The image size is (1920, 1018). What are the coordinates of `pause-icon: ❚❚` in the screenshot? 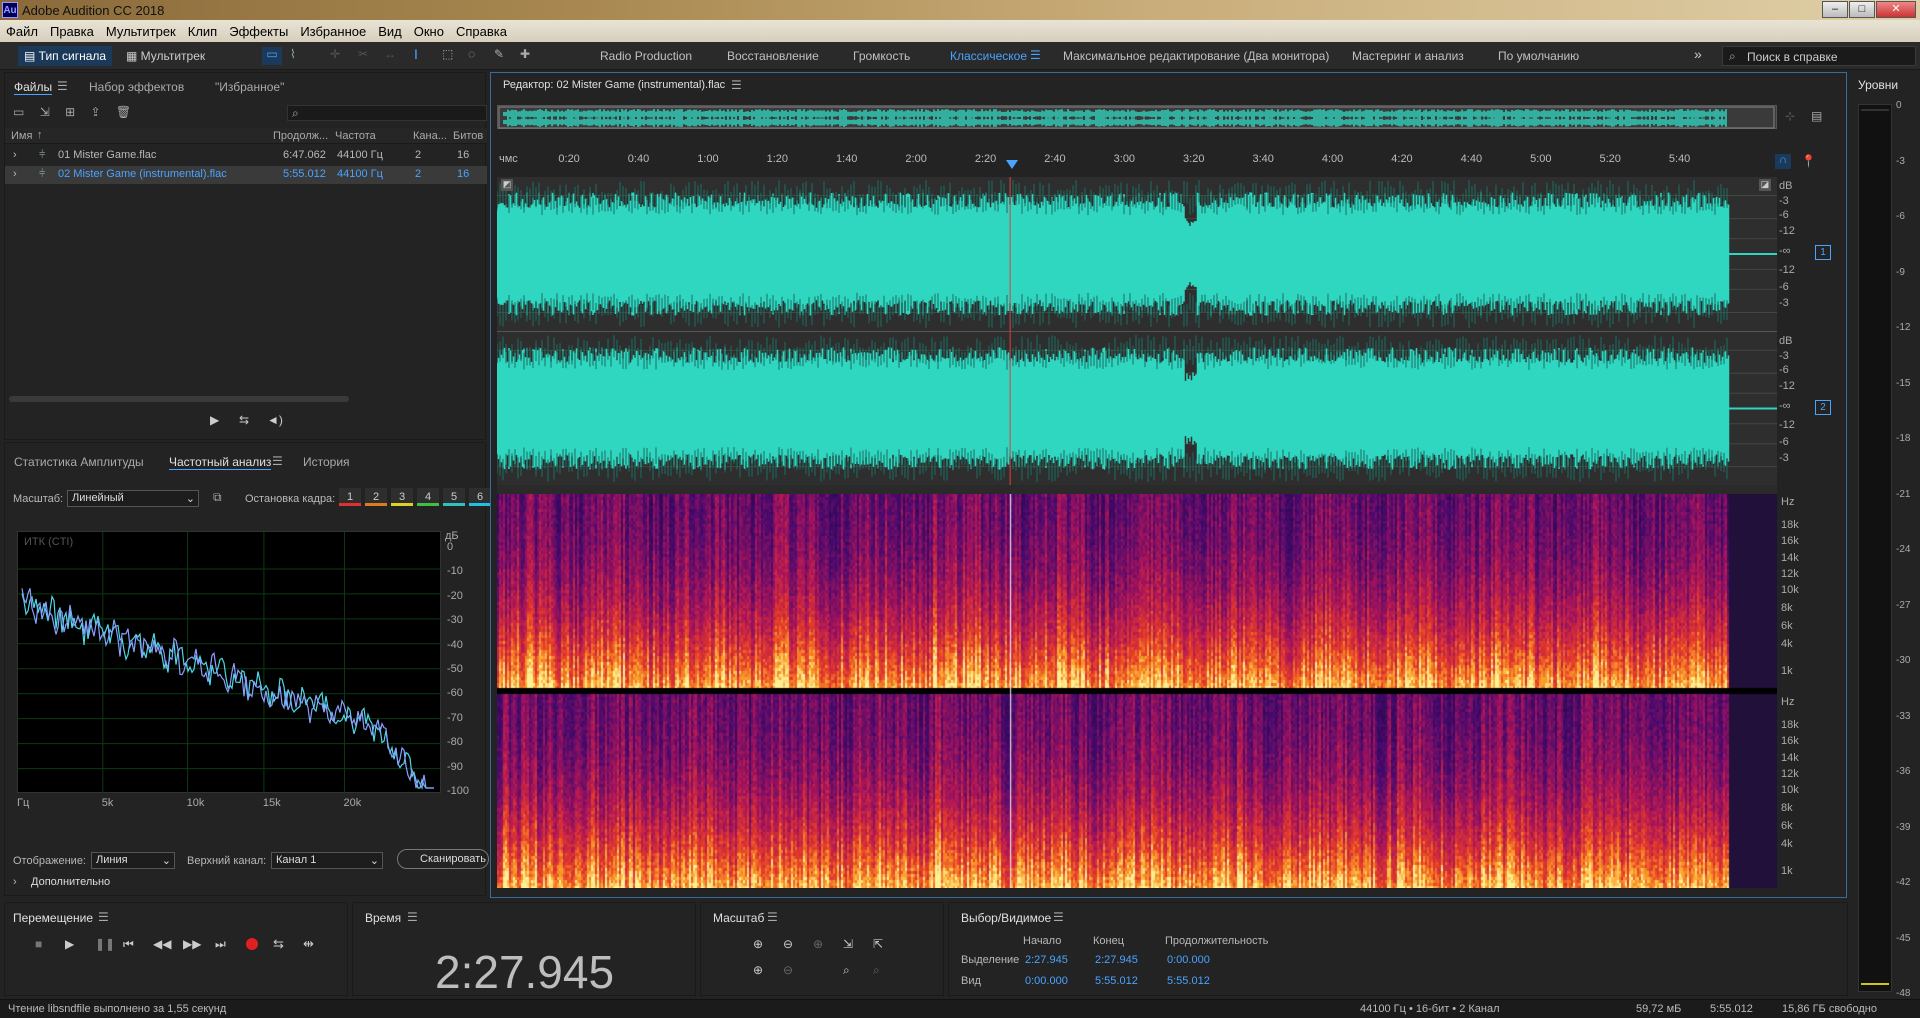 It's located at (105, 944).